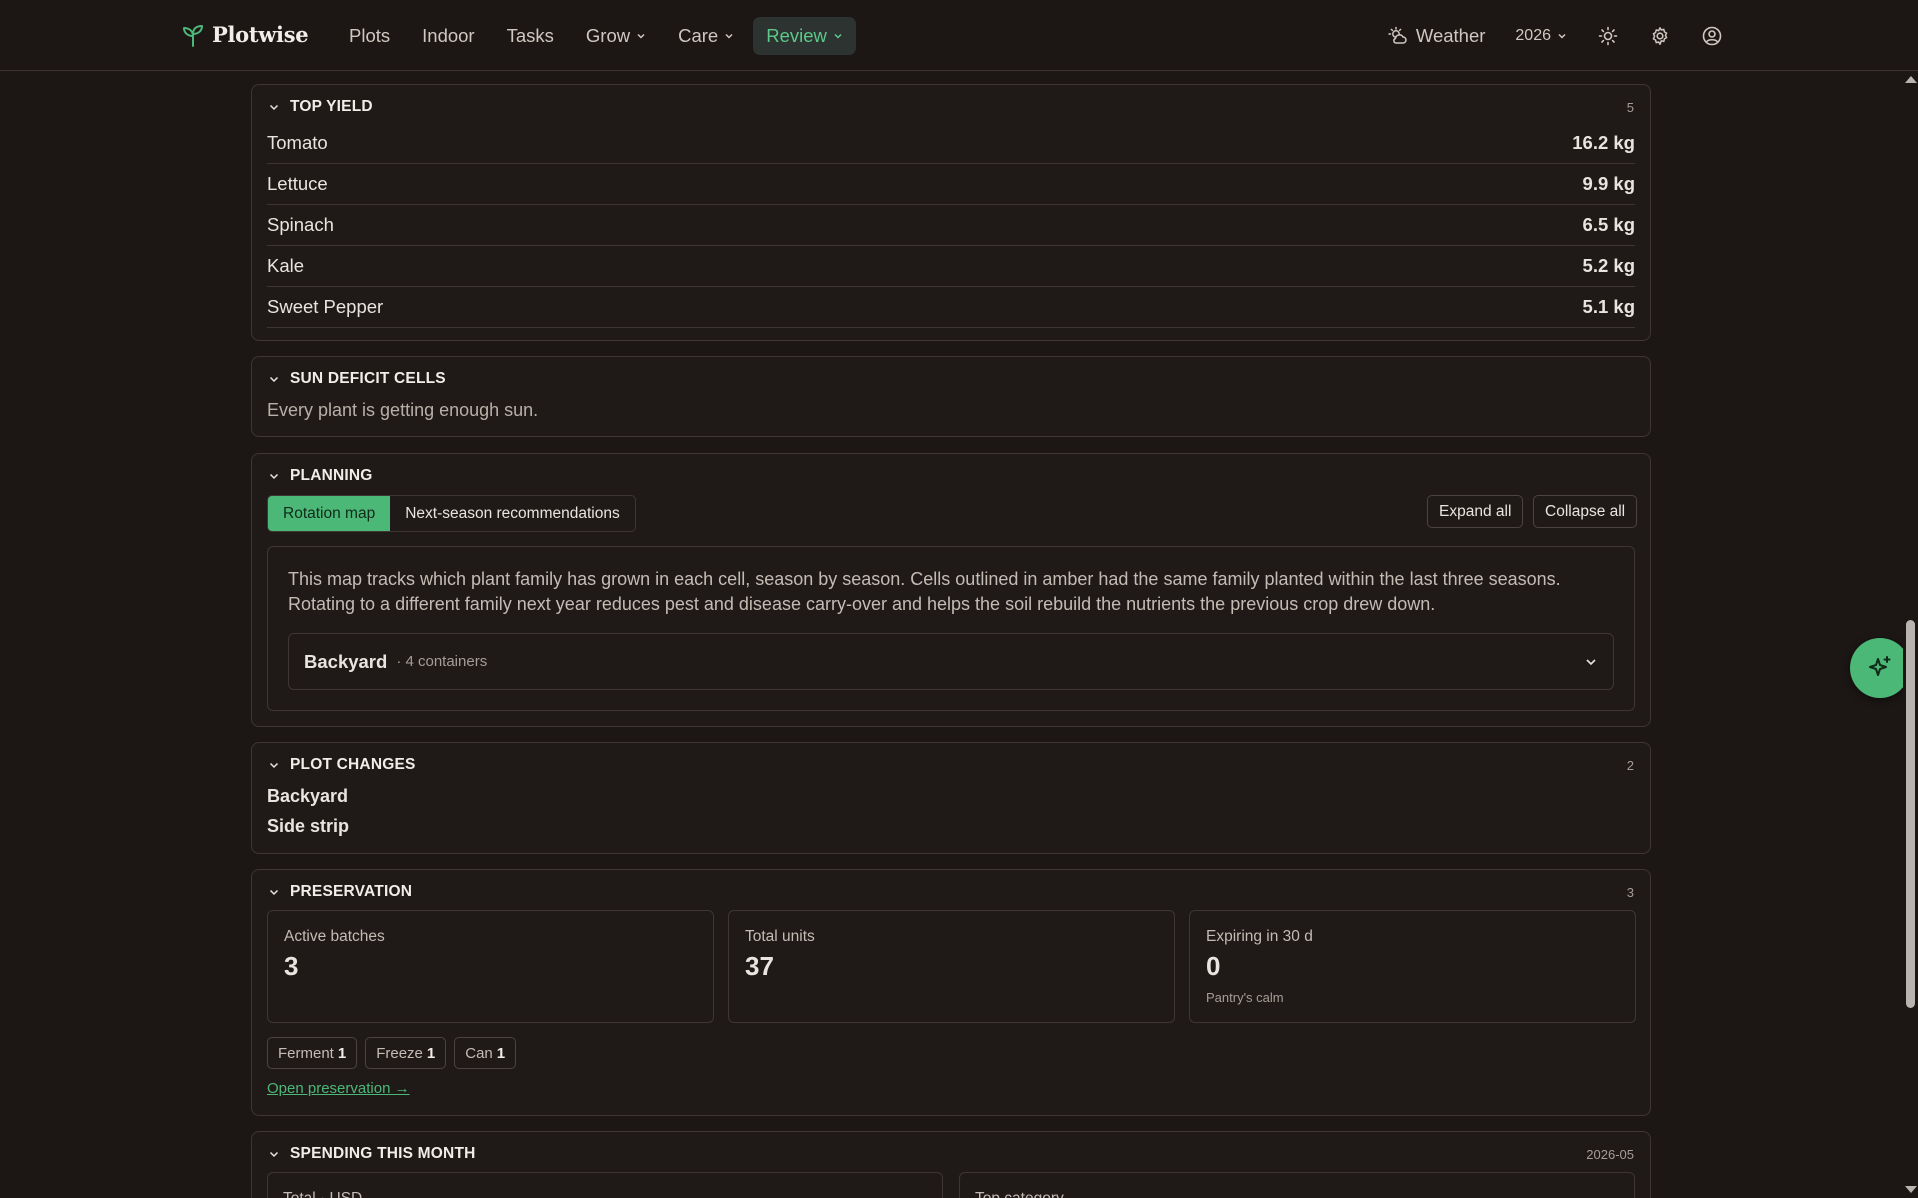 This screenshot has width=1918, height=1198. I want to click on header-tools: Weather 2026, so click(1555, 36).